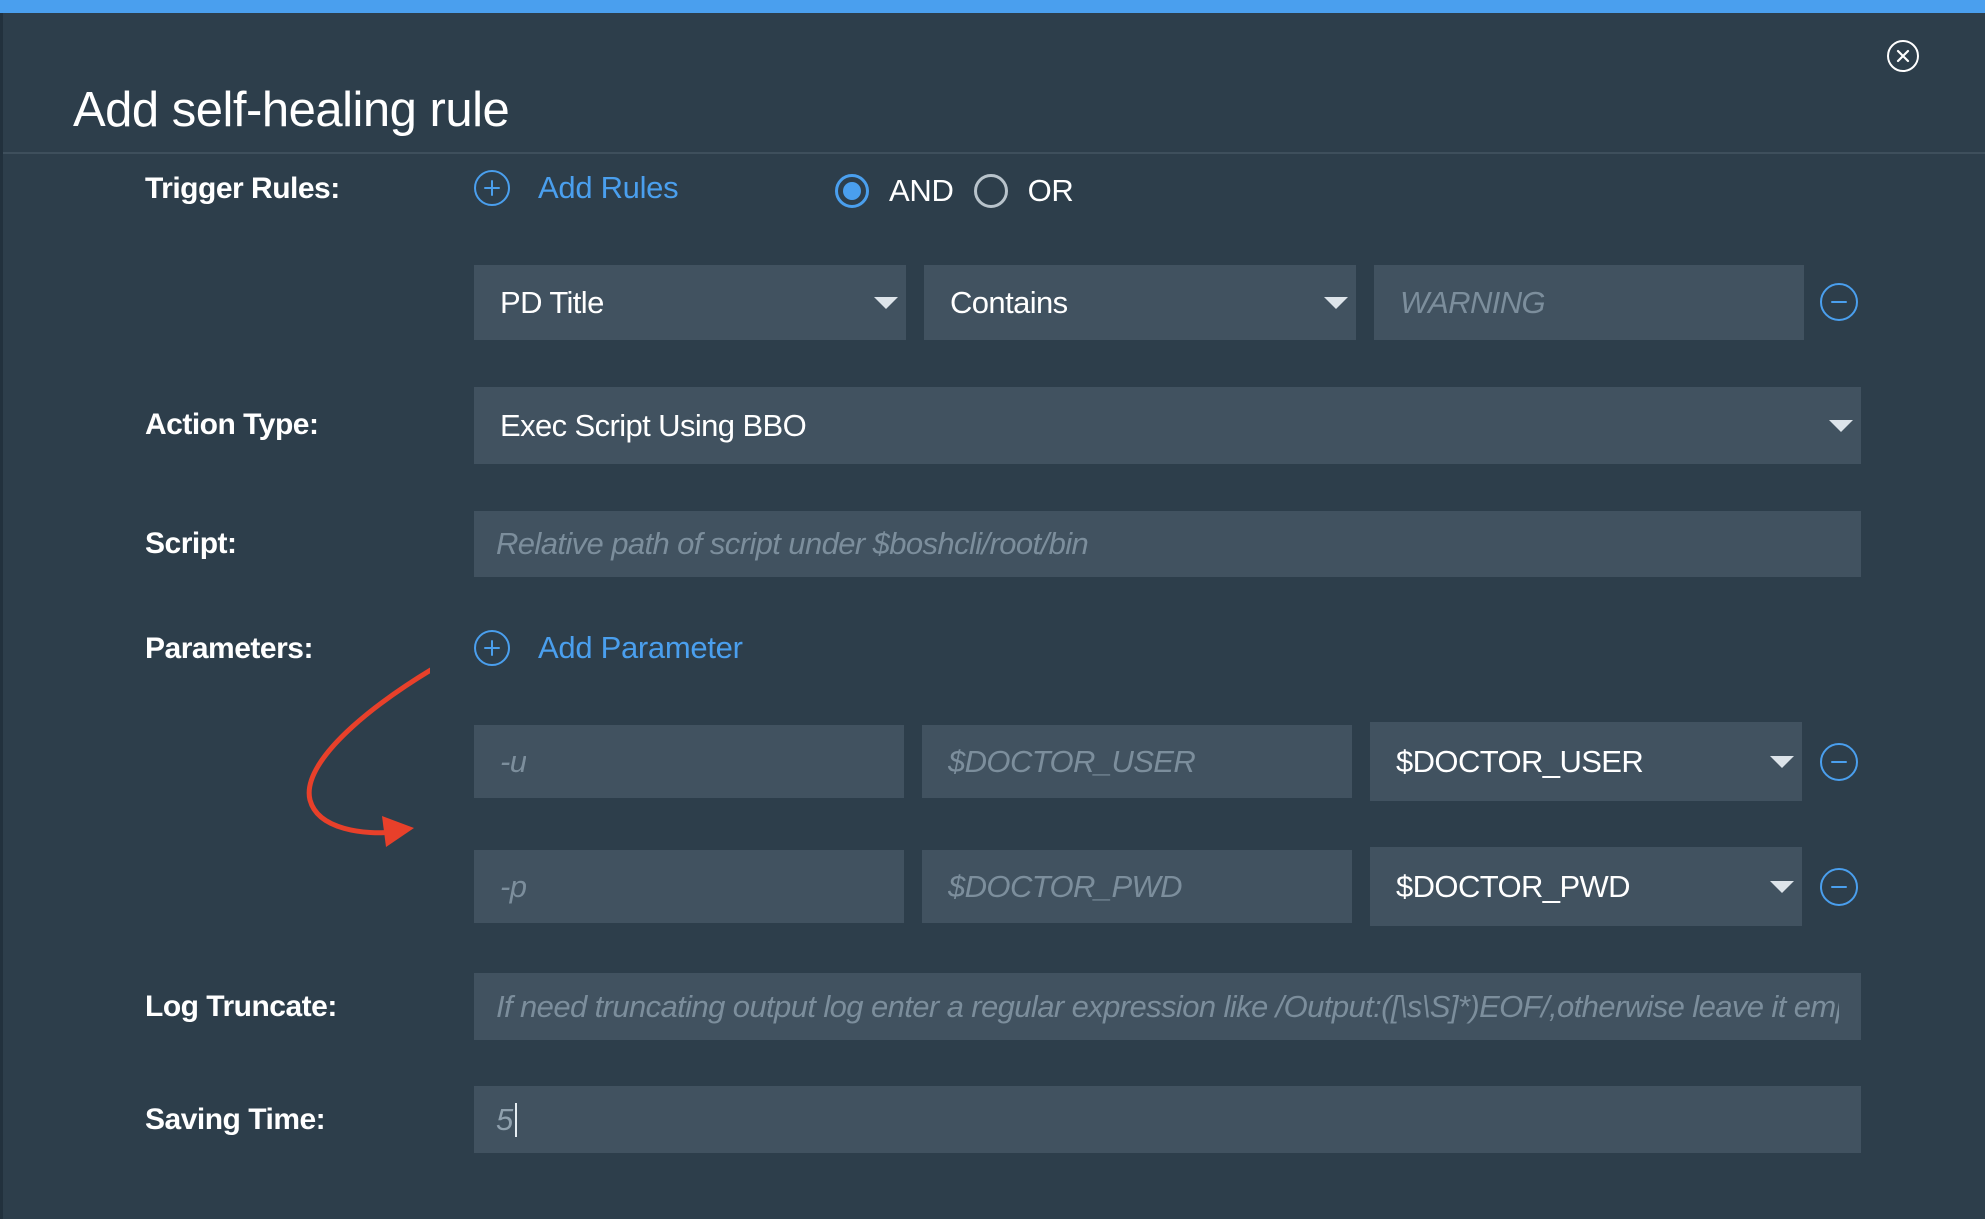 The width and height of the screenshot is (1985, 1219). I want to click on top-accent-bar, so click(992, 6).